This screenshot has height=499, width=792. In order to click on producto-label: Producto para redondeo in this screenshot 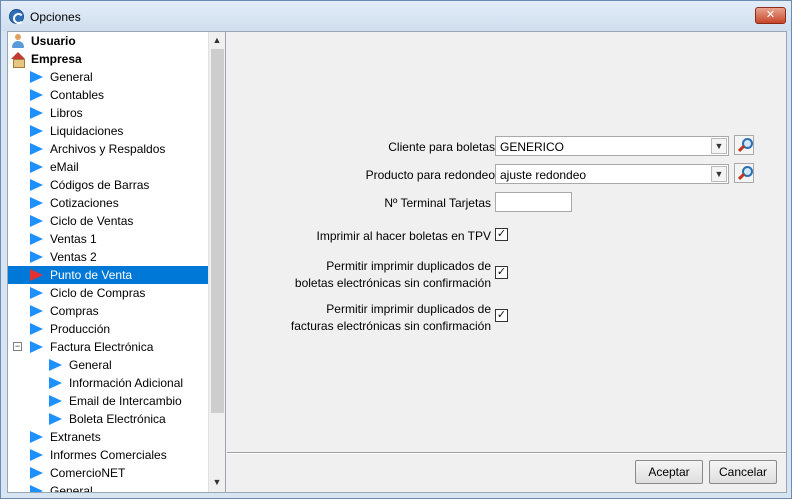, I will do `click(430, 175)`.